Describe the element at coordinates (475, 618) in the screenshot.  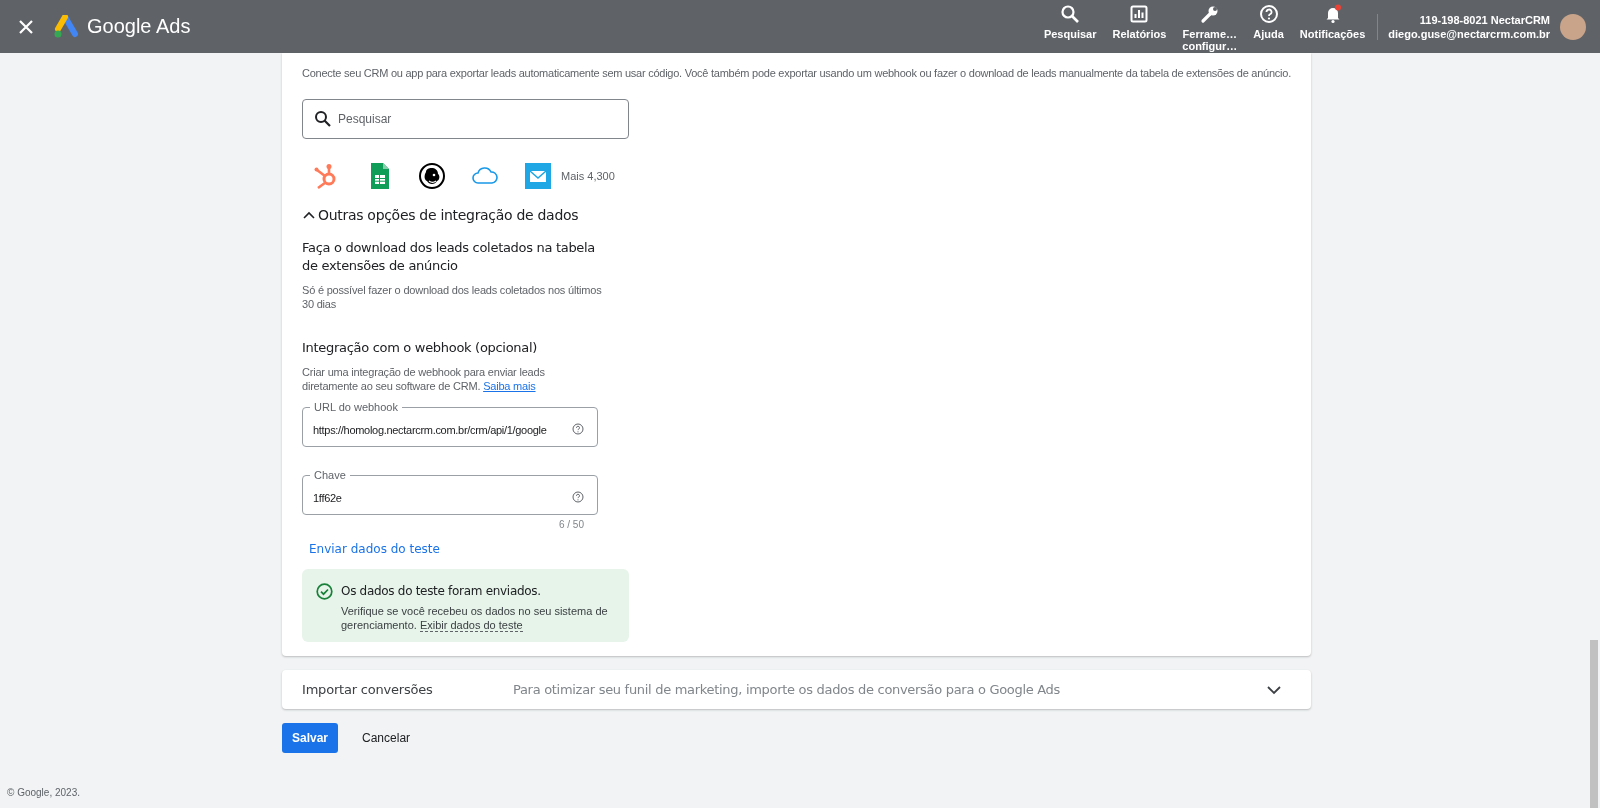
I see `banner-text: Verifique se você recebeu os dados no seu sistema de gerenciamento. Exibir dados do teste` at that location.